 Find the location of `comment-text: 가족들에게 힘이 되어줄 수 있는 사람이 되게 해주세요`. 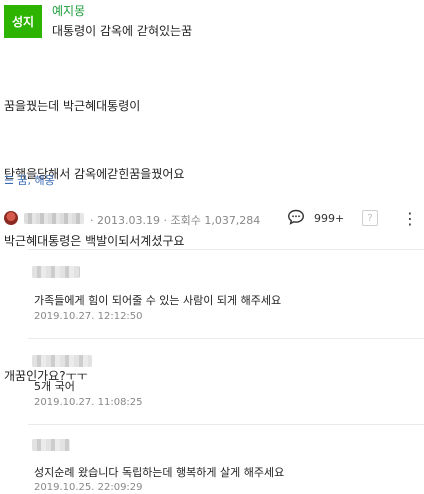

comment-text: 가족들에게 힘이 되어줄 수 있는 사람이 되게 해주세요 is located at coordinates (158, 300).